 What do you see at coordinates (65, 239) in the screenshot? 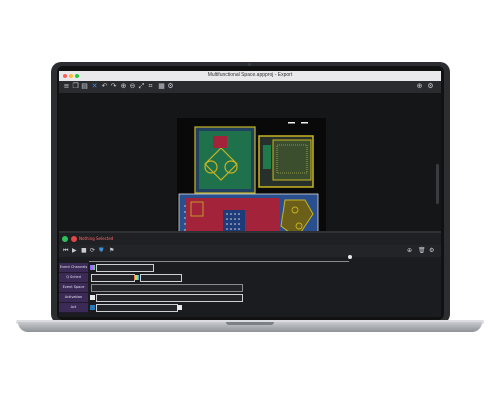
I see `check-icon` at bounding box center [65, 239].